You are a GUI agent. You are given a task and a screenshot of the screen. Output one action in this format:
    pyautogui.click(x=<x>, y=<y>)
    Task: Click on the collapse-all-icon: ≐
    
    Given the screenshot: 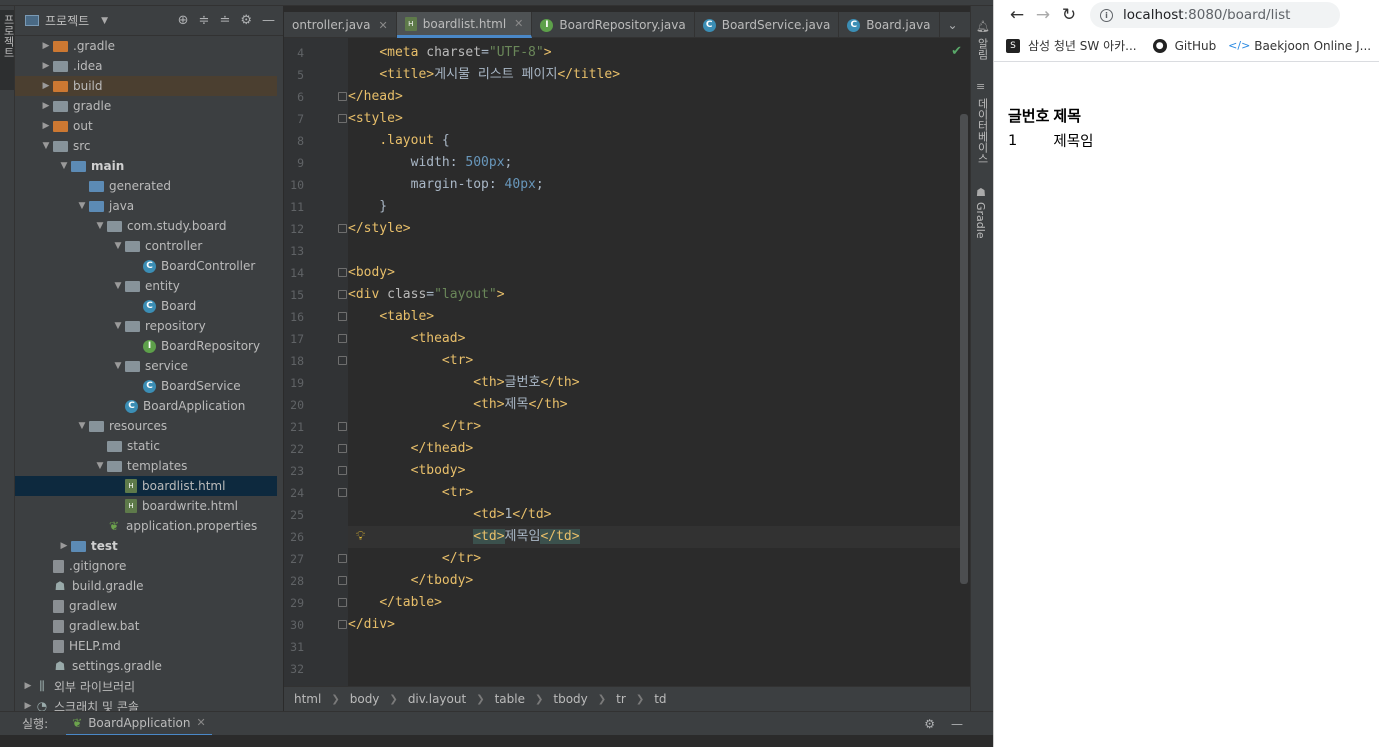 What is the action you would take?
    pyautogui.click(x=224, y=20)
    